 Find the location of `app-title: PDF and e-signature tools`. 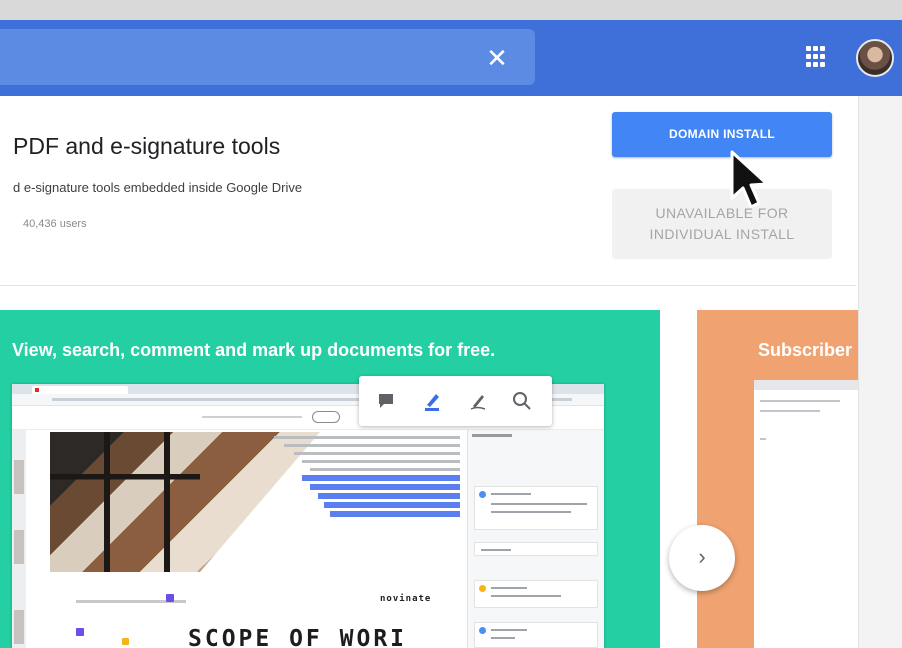

app-title: PDF and e-signature tools is located at coordinates (147, 146).